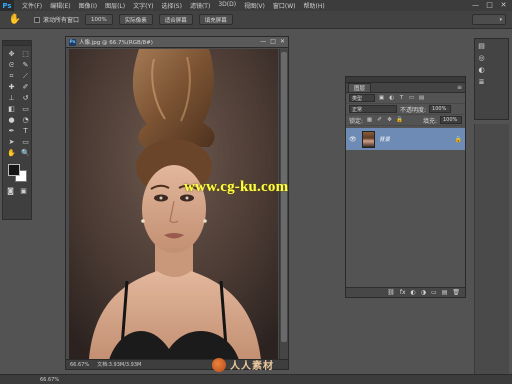 The height and width of the screenshot is (384, 512). Describe the element at coordinates (458, 139) in the screenshot. I see `layer-lock-icon: 🔒` at that location.